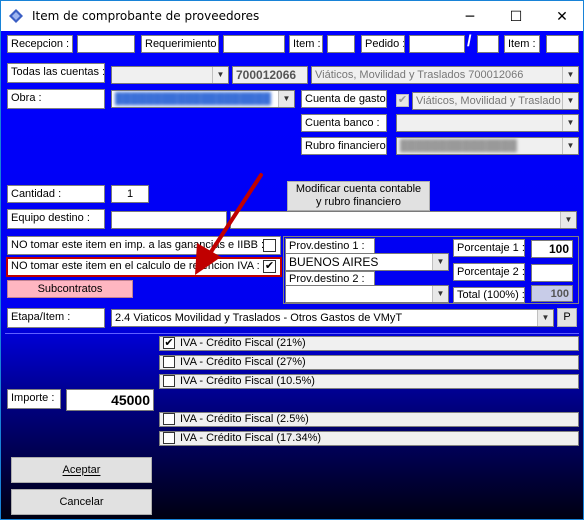  What do you see at coordinates (251, 438) in the screenshot?
I see `iva-item-label: IVA - Crédito Fiscal (17.34%)` at bounding box center [251, 438].